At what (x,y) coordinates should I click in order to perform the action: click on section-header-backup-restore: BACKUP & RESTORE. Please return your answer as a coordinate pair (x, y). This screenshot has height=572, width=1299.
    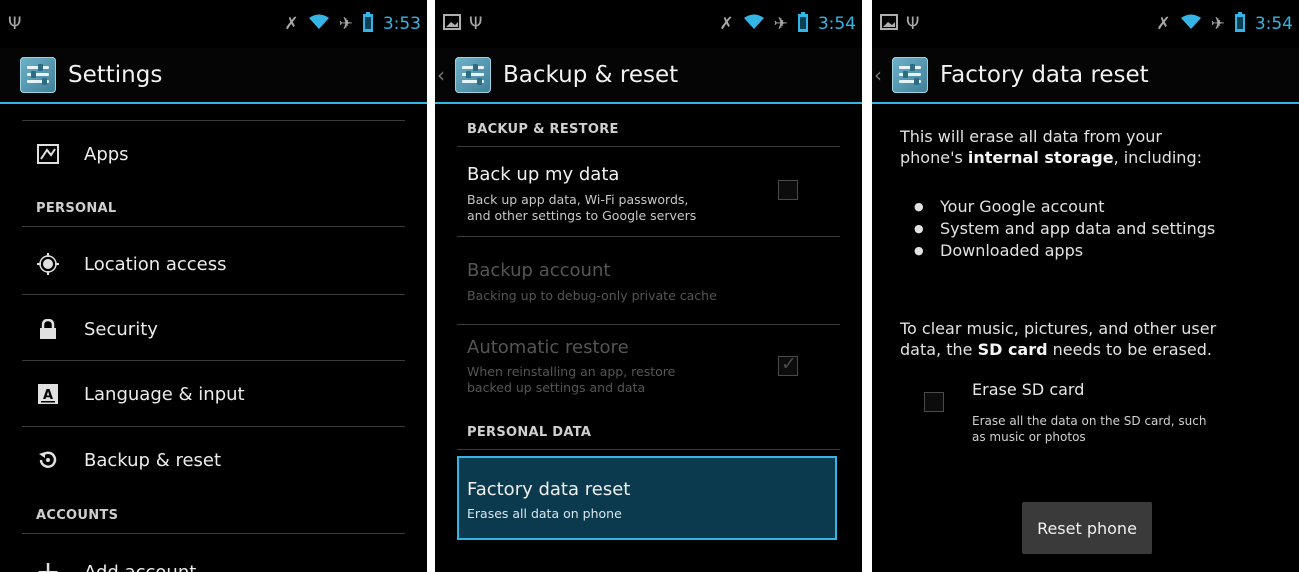
    Looking at the image, I should click on (543, 129).